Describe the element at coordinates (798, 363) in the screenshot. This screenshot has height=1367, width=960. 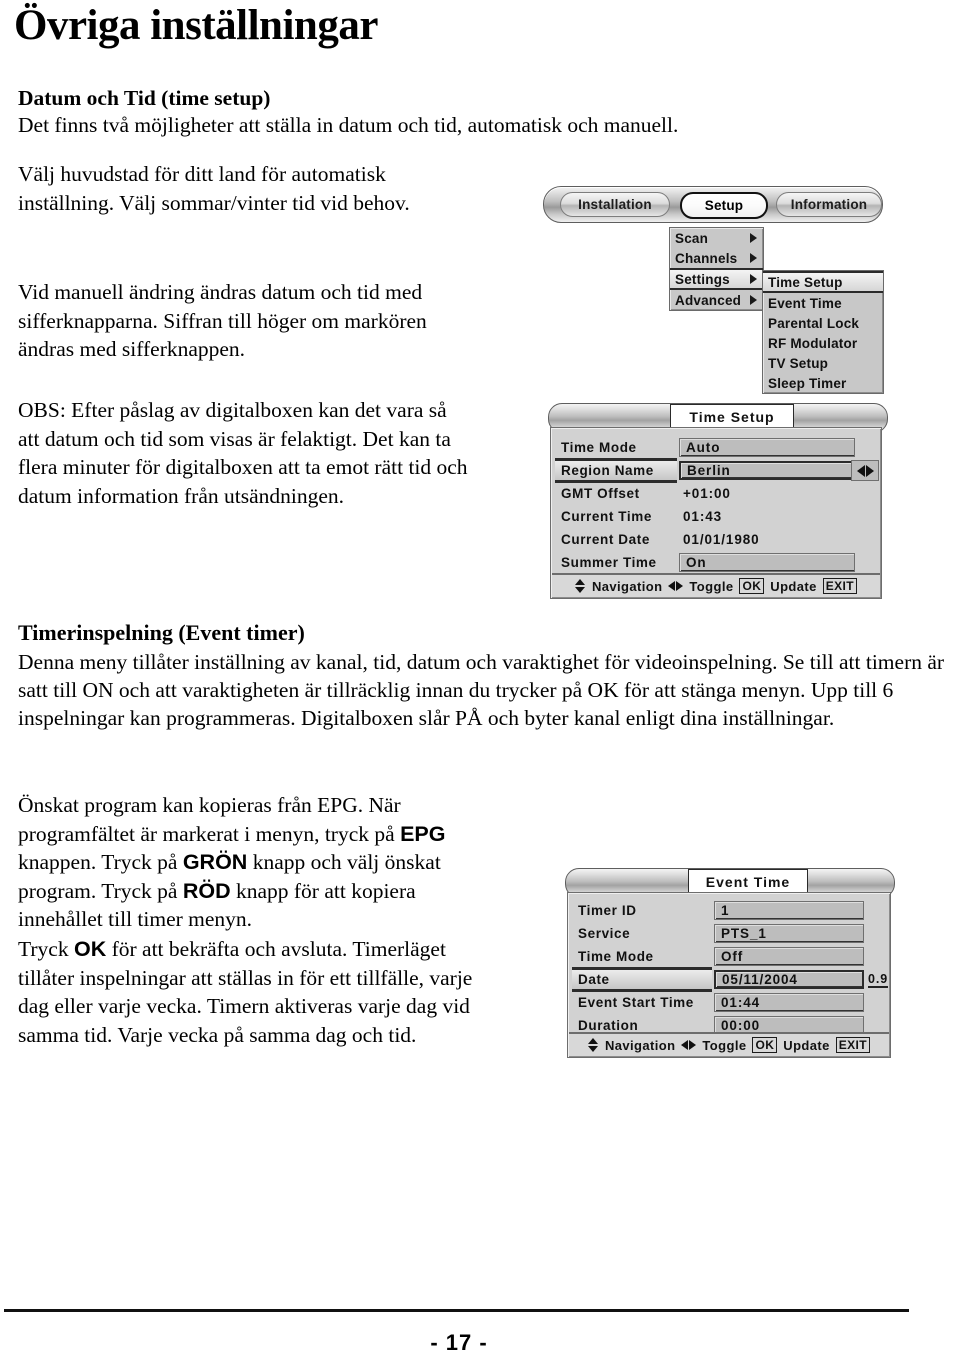
I see `osd-submenu-item-label: TV Setup` at that location.